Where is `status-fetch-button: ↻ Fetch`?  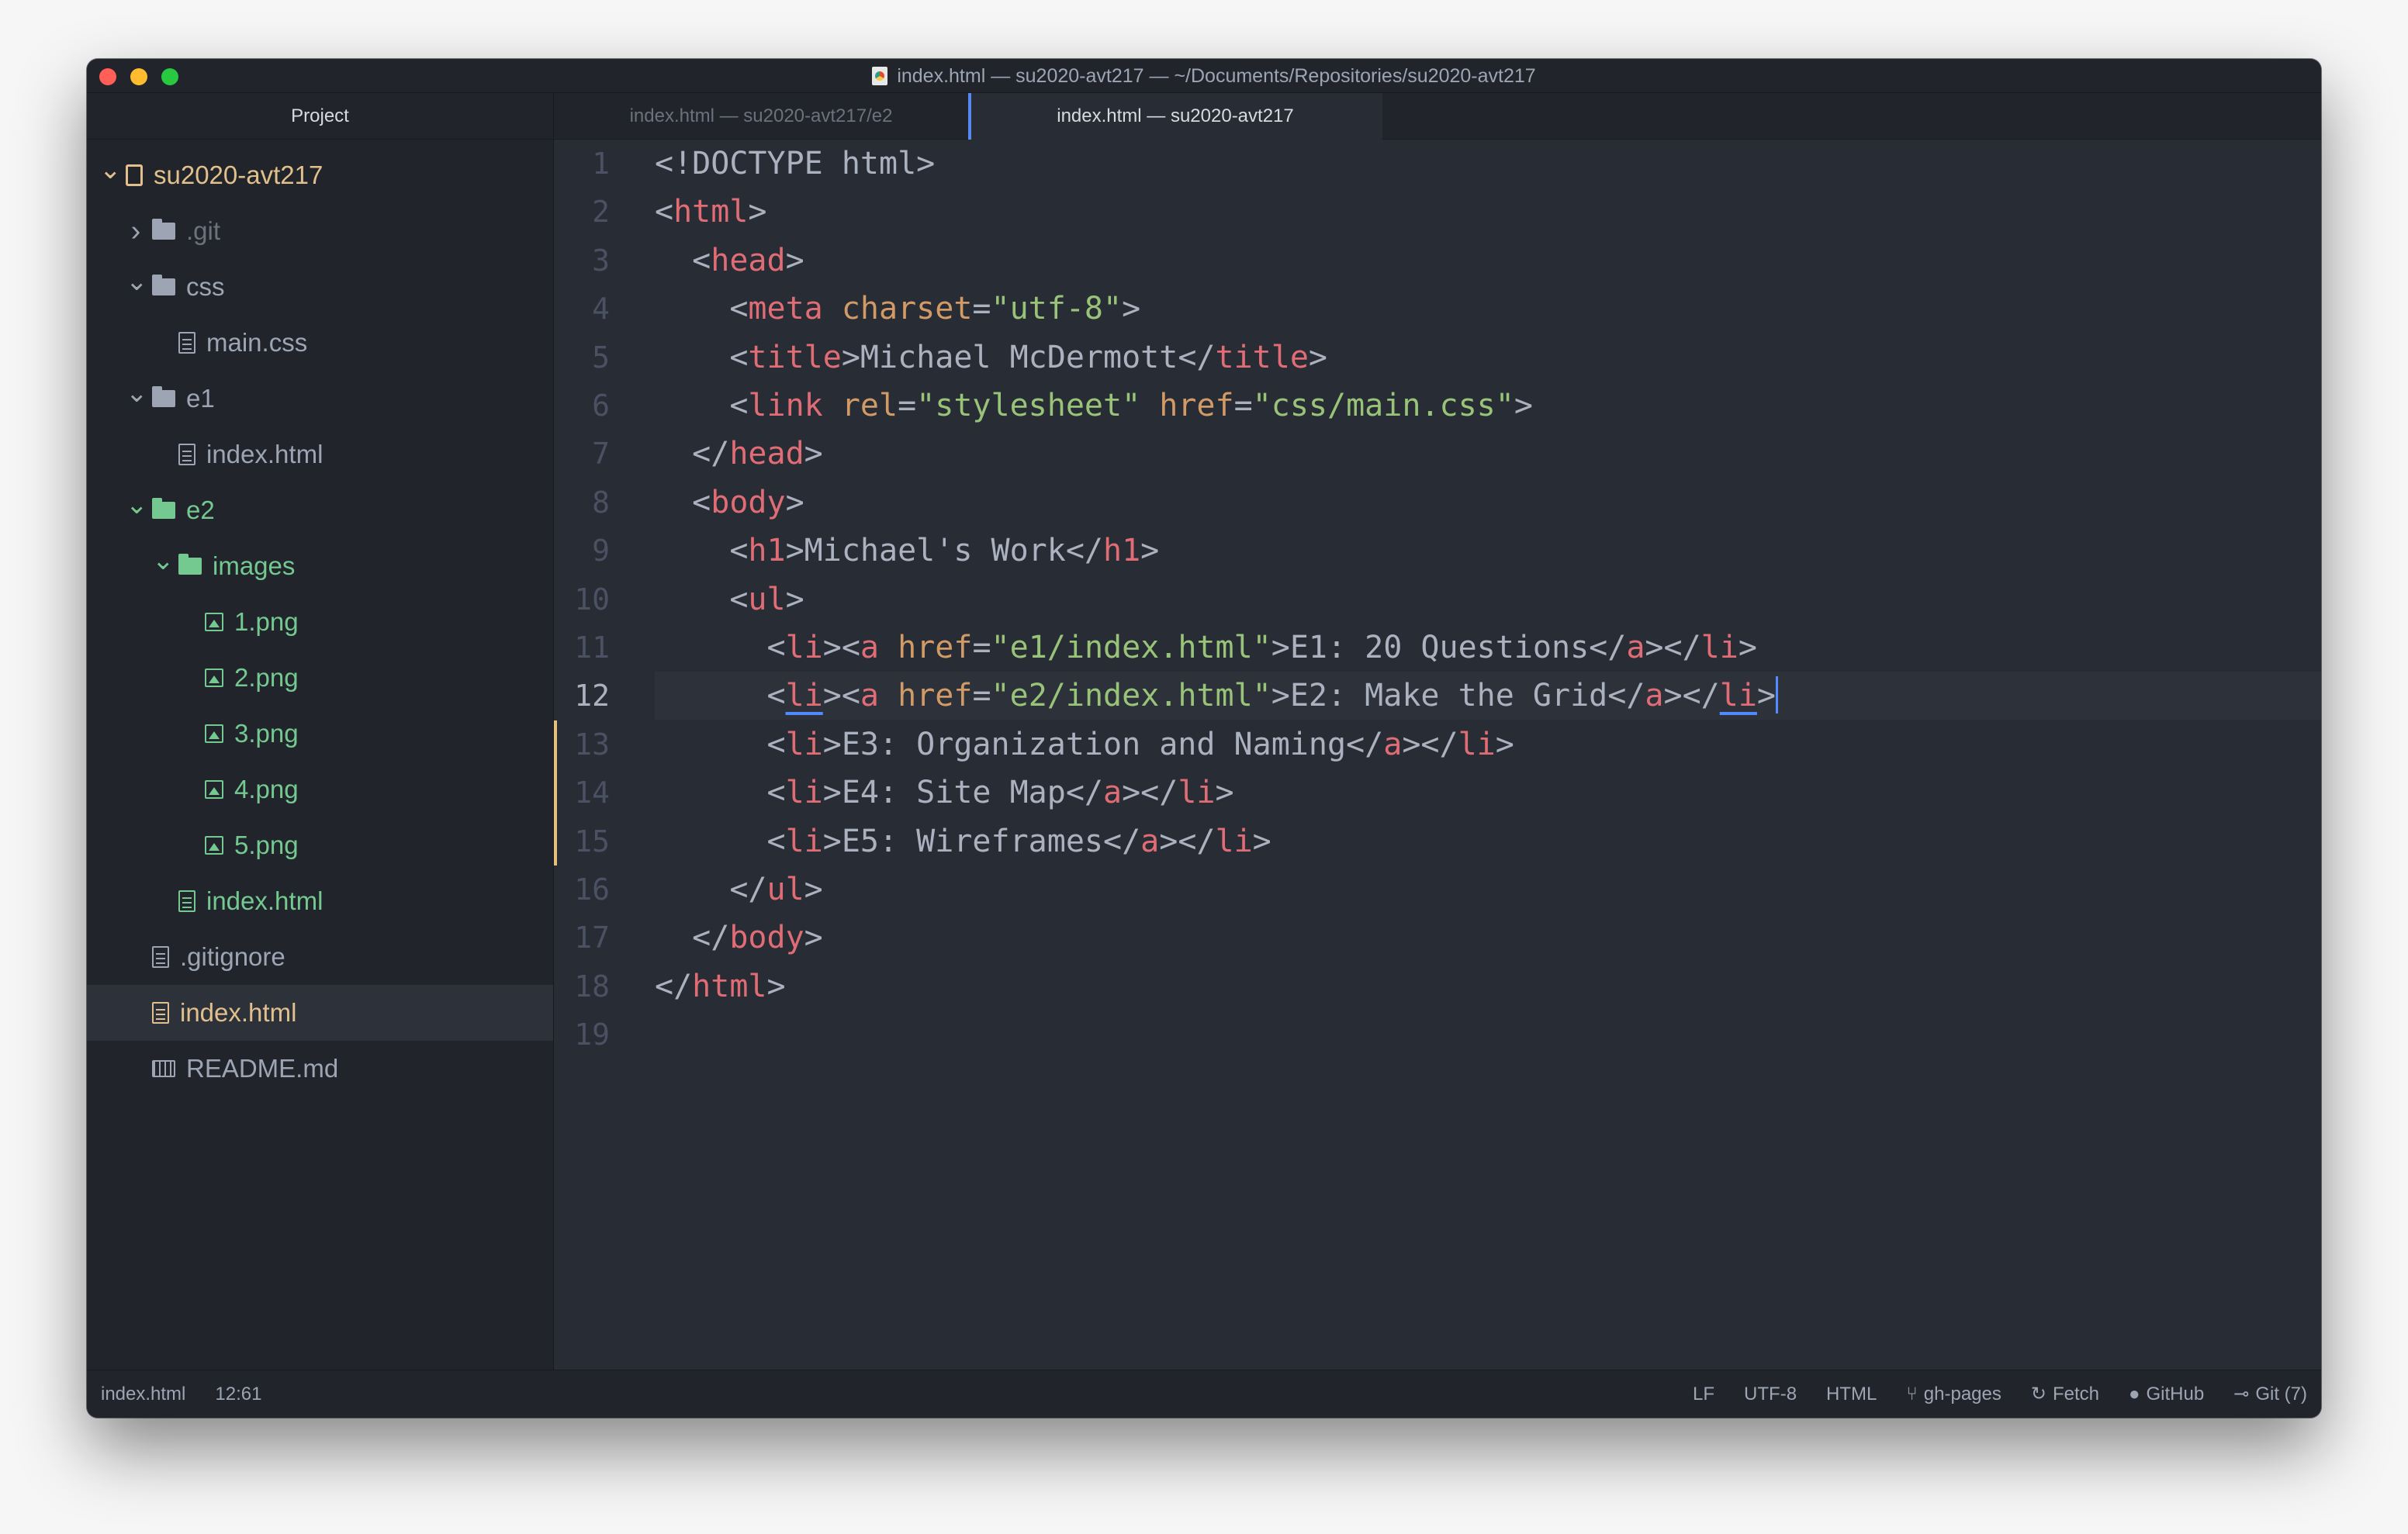
status-fetch-button: ↻ Fetch is located at coordinates (2065, 1394).